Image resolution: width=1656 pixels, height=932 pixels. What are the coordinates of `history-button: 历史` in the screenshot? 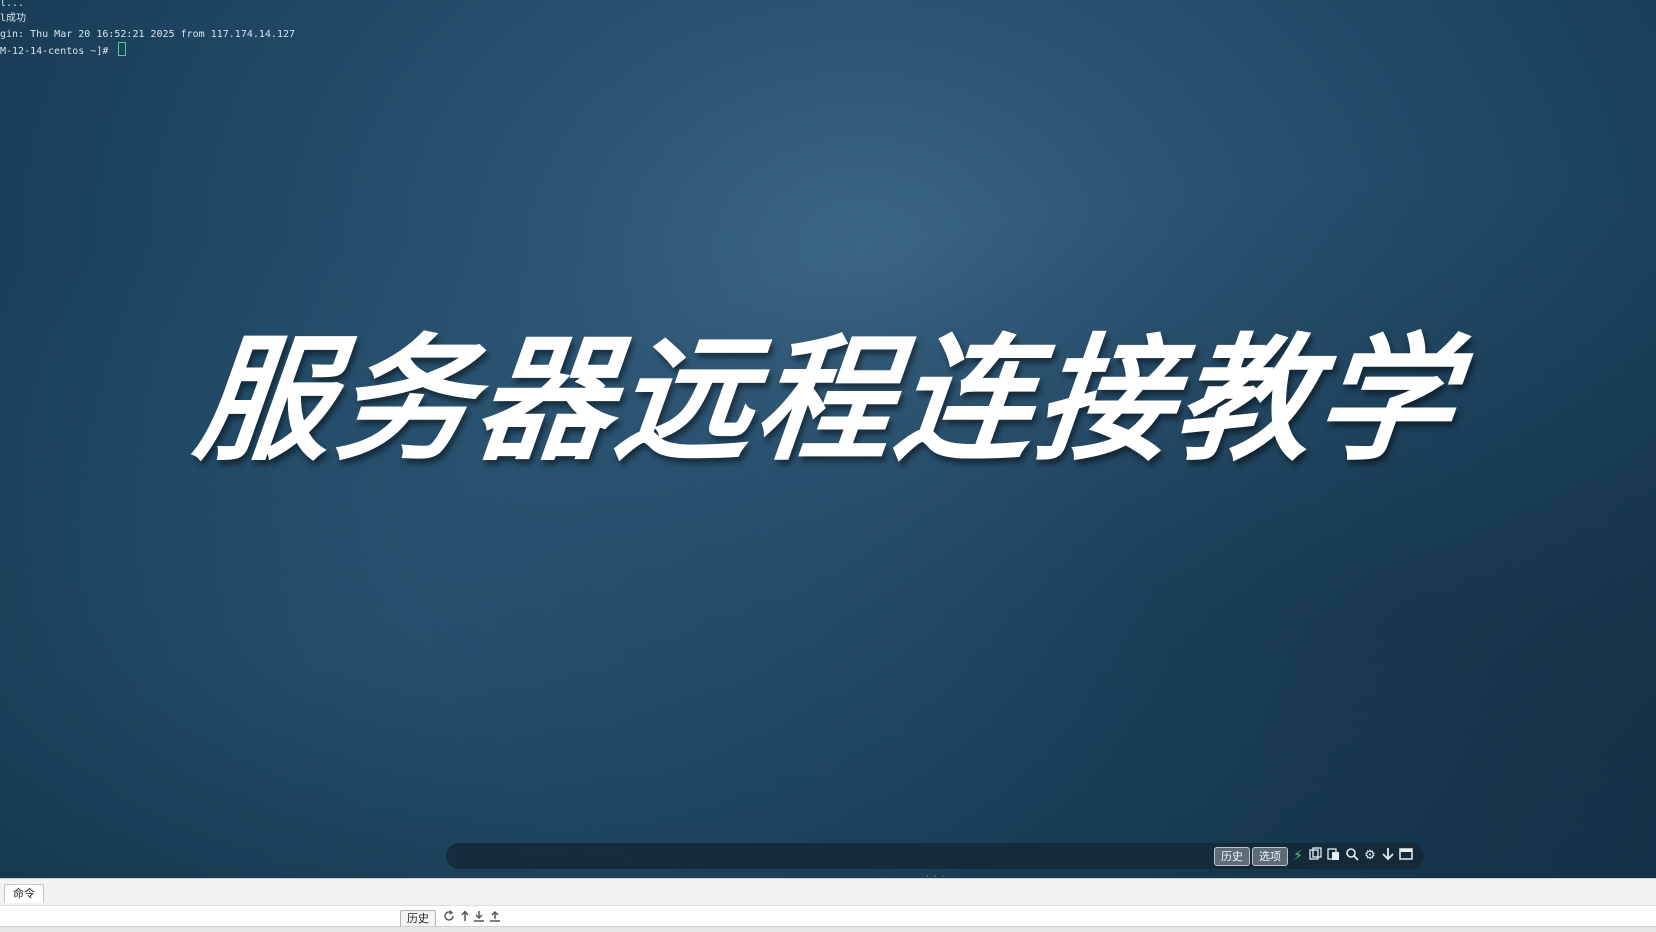 It's located at (1232, 856).